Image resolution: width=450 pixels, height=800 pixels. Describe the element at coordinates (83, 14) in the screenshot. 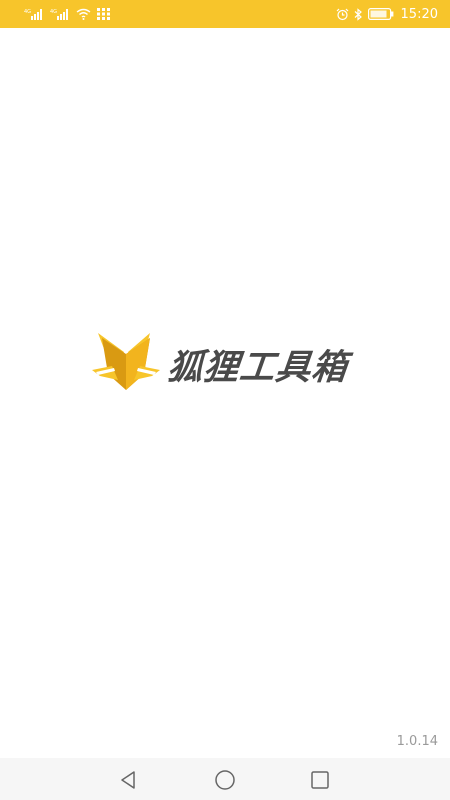

I see `wifi-icon` at that location.